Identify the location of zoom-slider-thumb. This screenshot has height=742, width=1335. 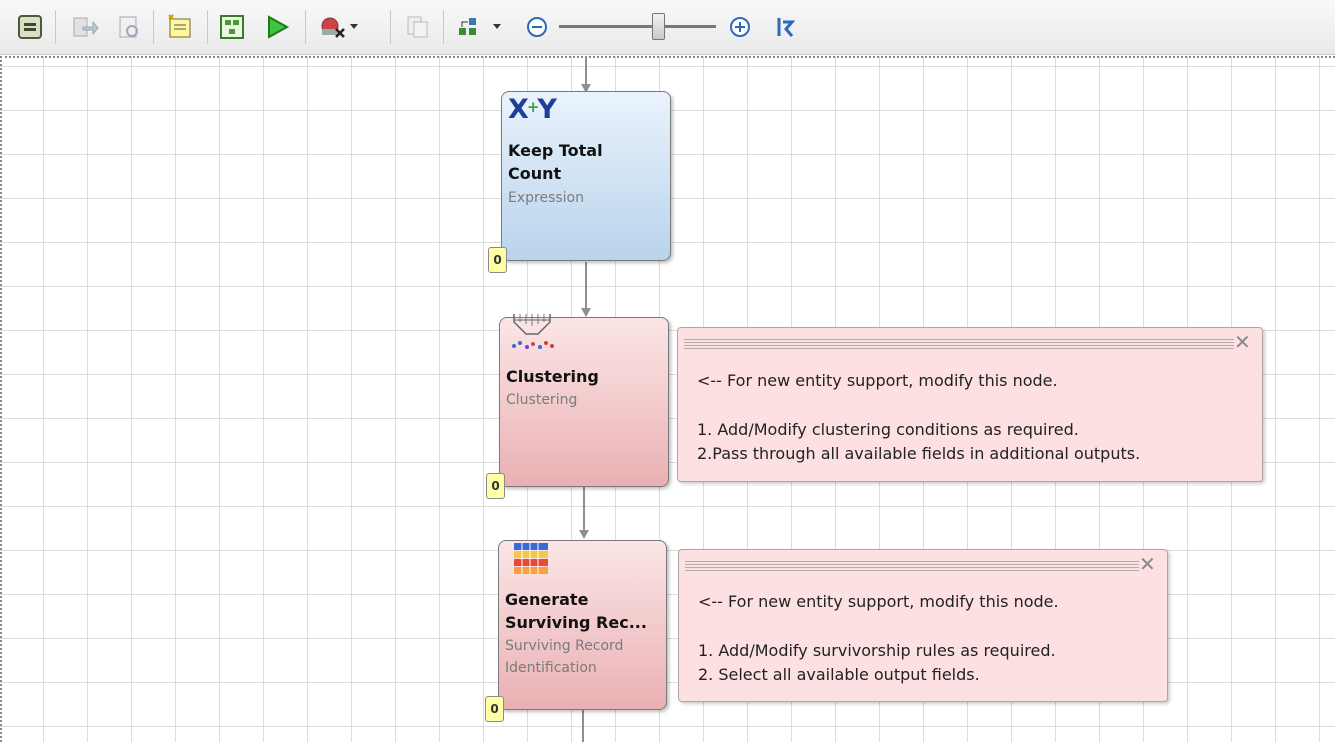
(658, 26).